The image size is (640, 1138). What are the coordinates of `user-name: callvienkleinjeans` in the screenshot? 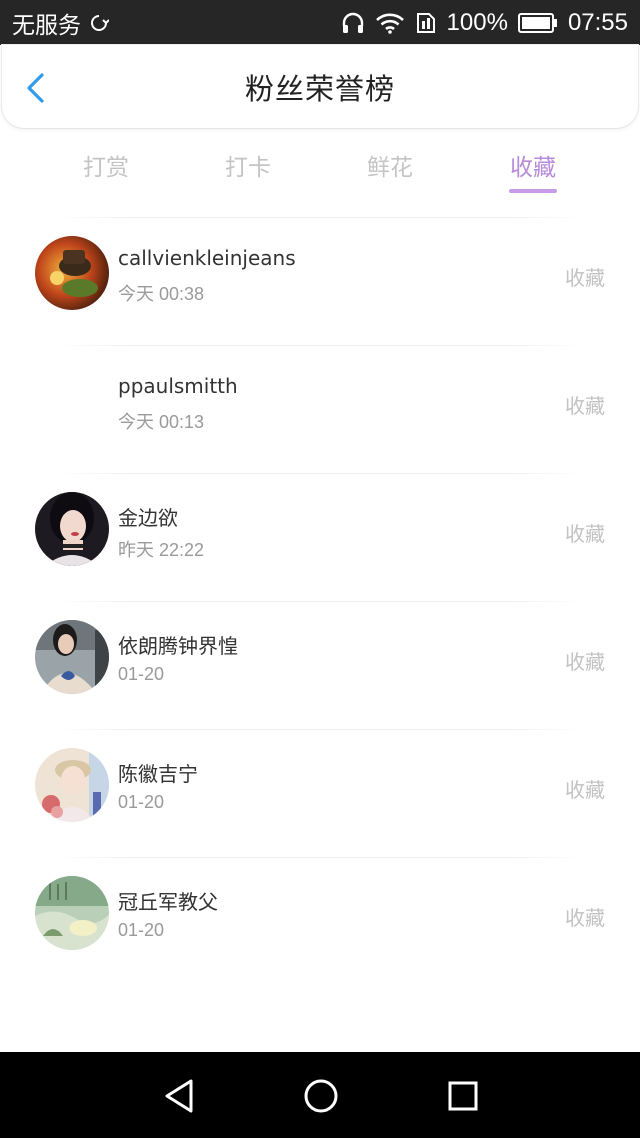 It's located at (207, 258).